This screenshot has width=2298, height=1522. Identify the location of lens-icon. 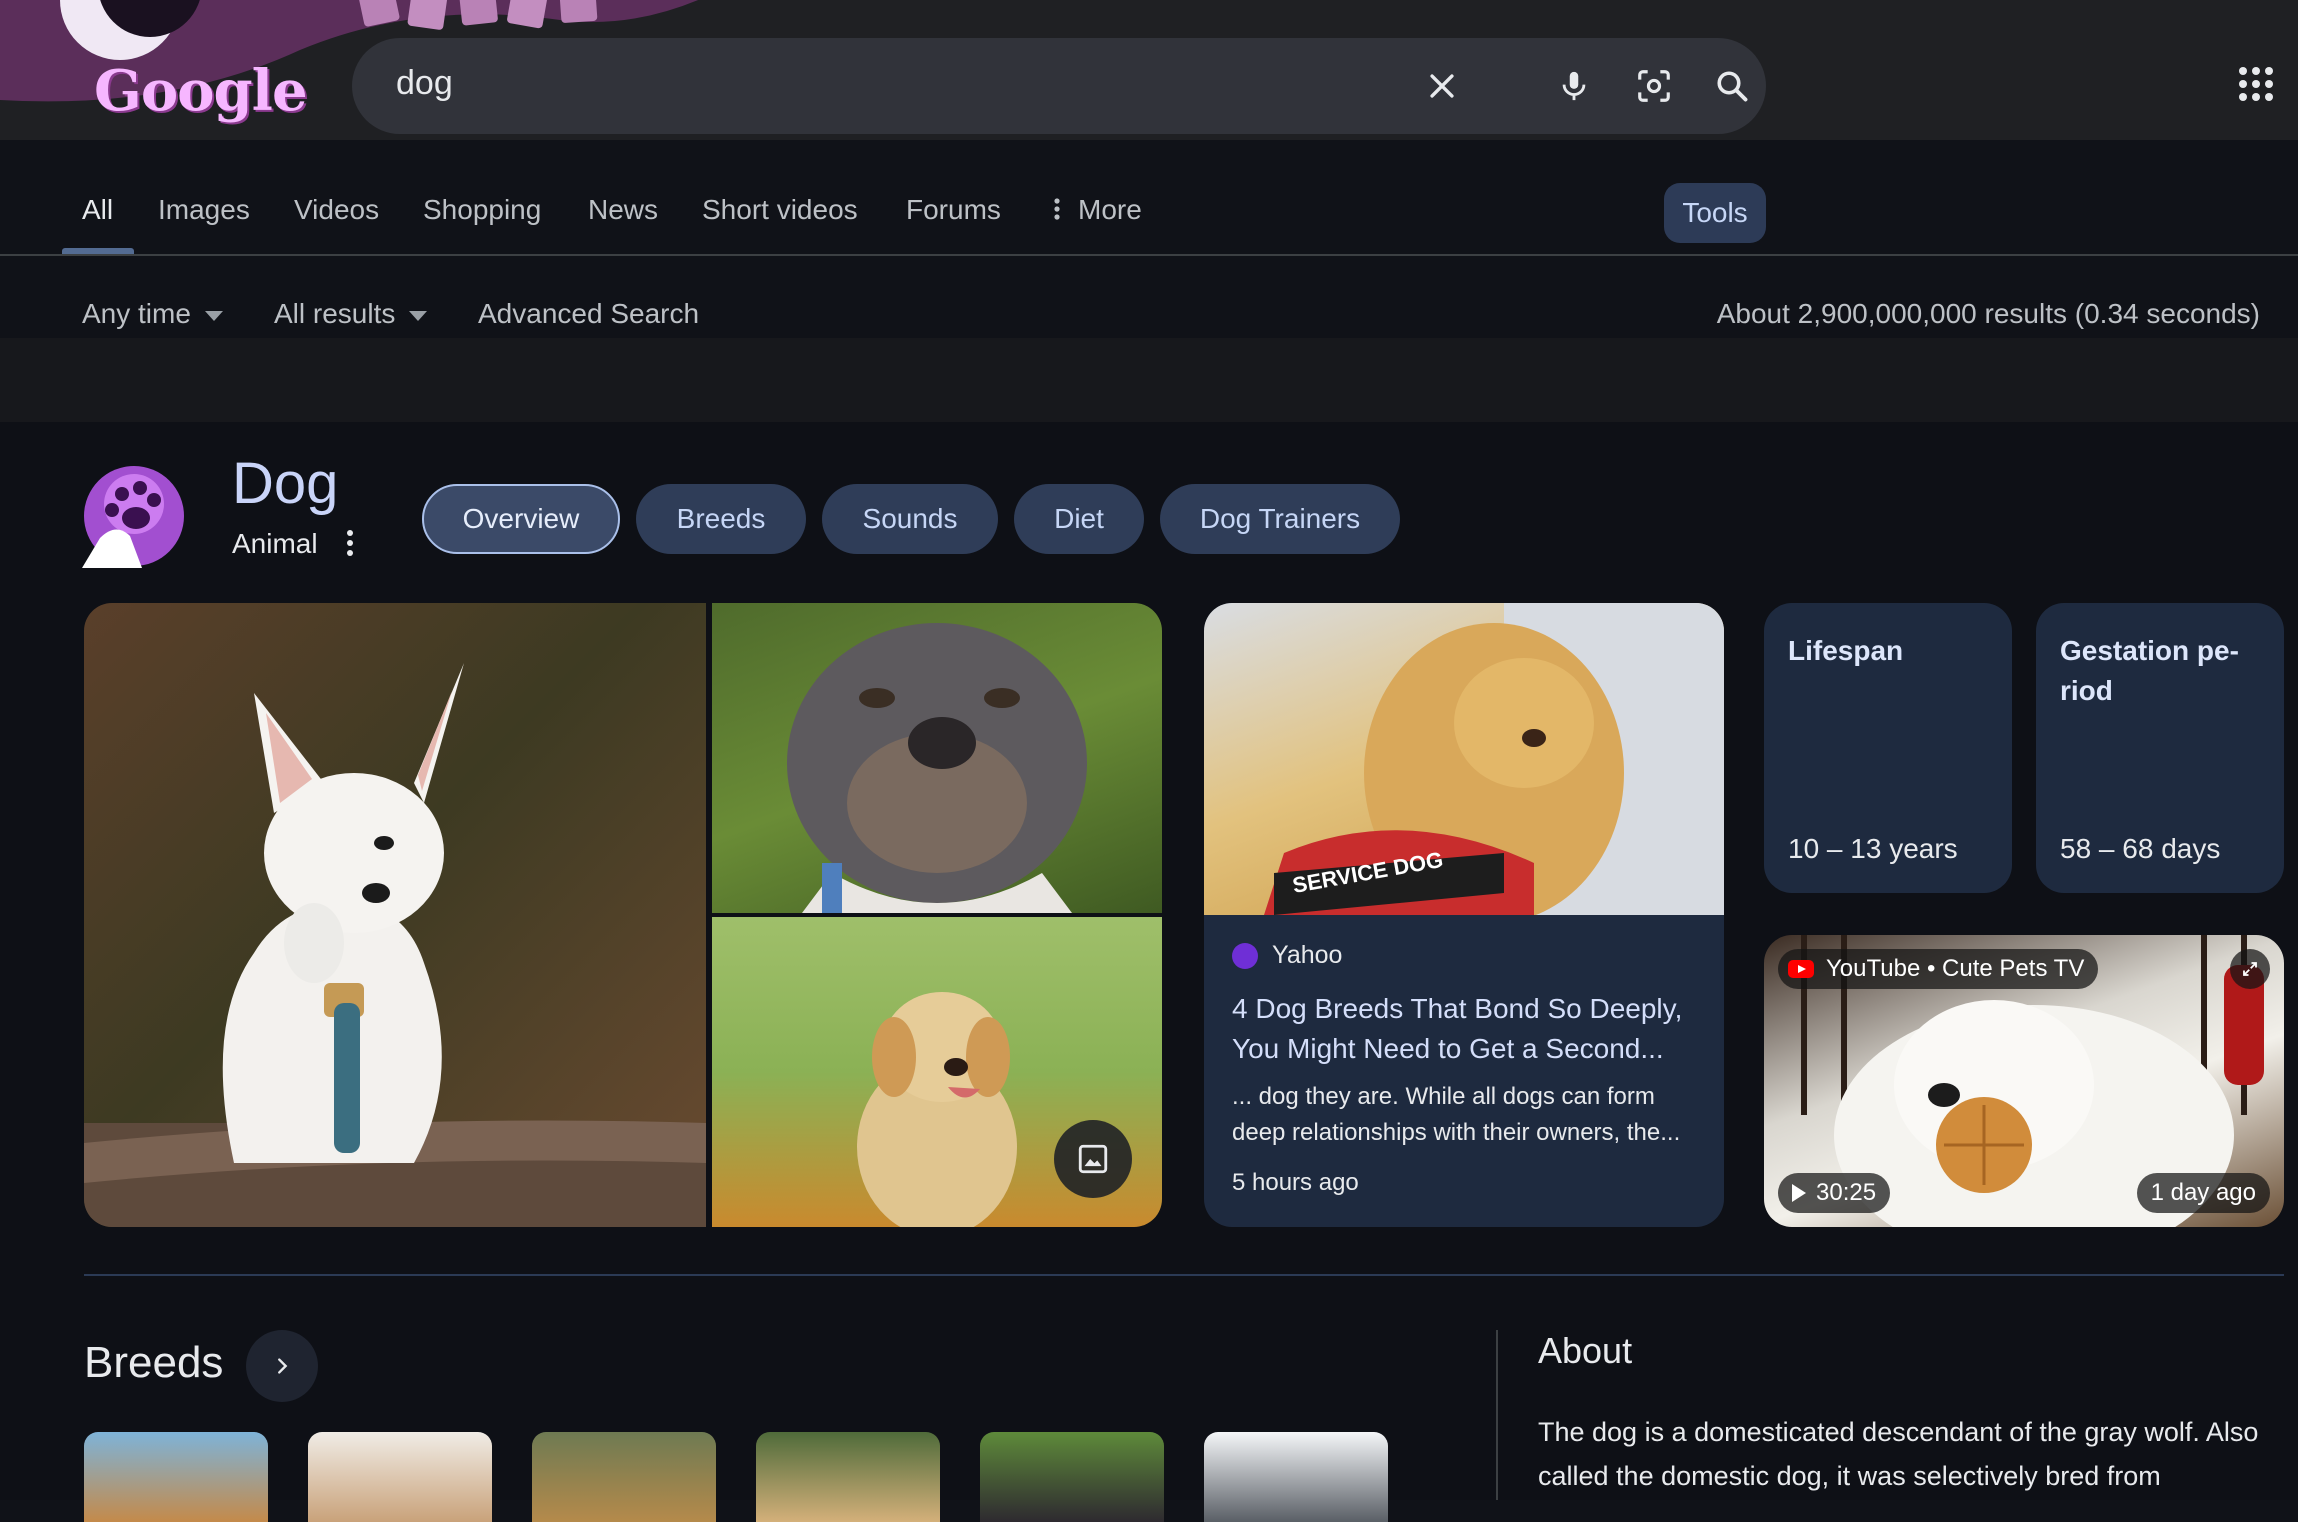
(1654, 86).